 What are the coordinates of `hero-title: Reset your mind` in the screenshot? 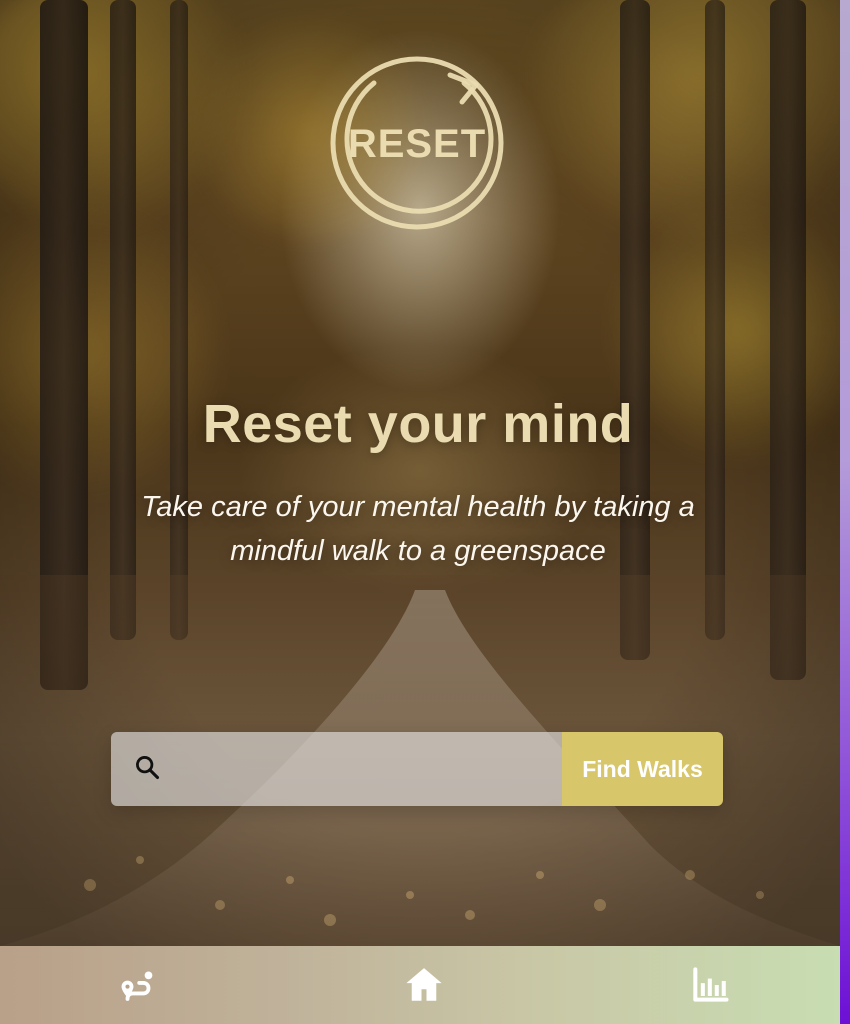 It's located at (418, 424).